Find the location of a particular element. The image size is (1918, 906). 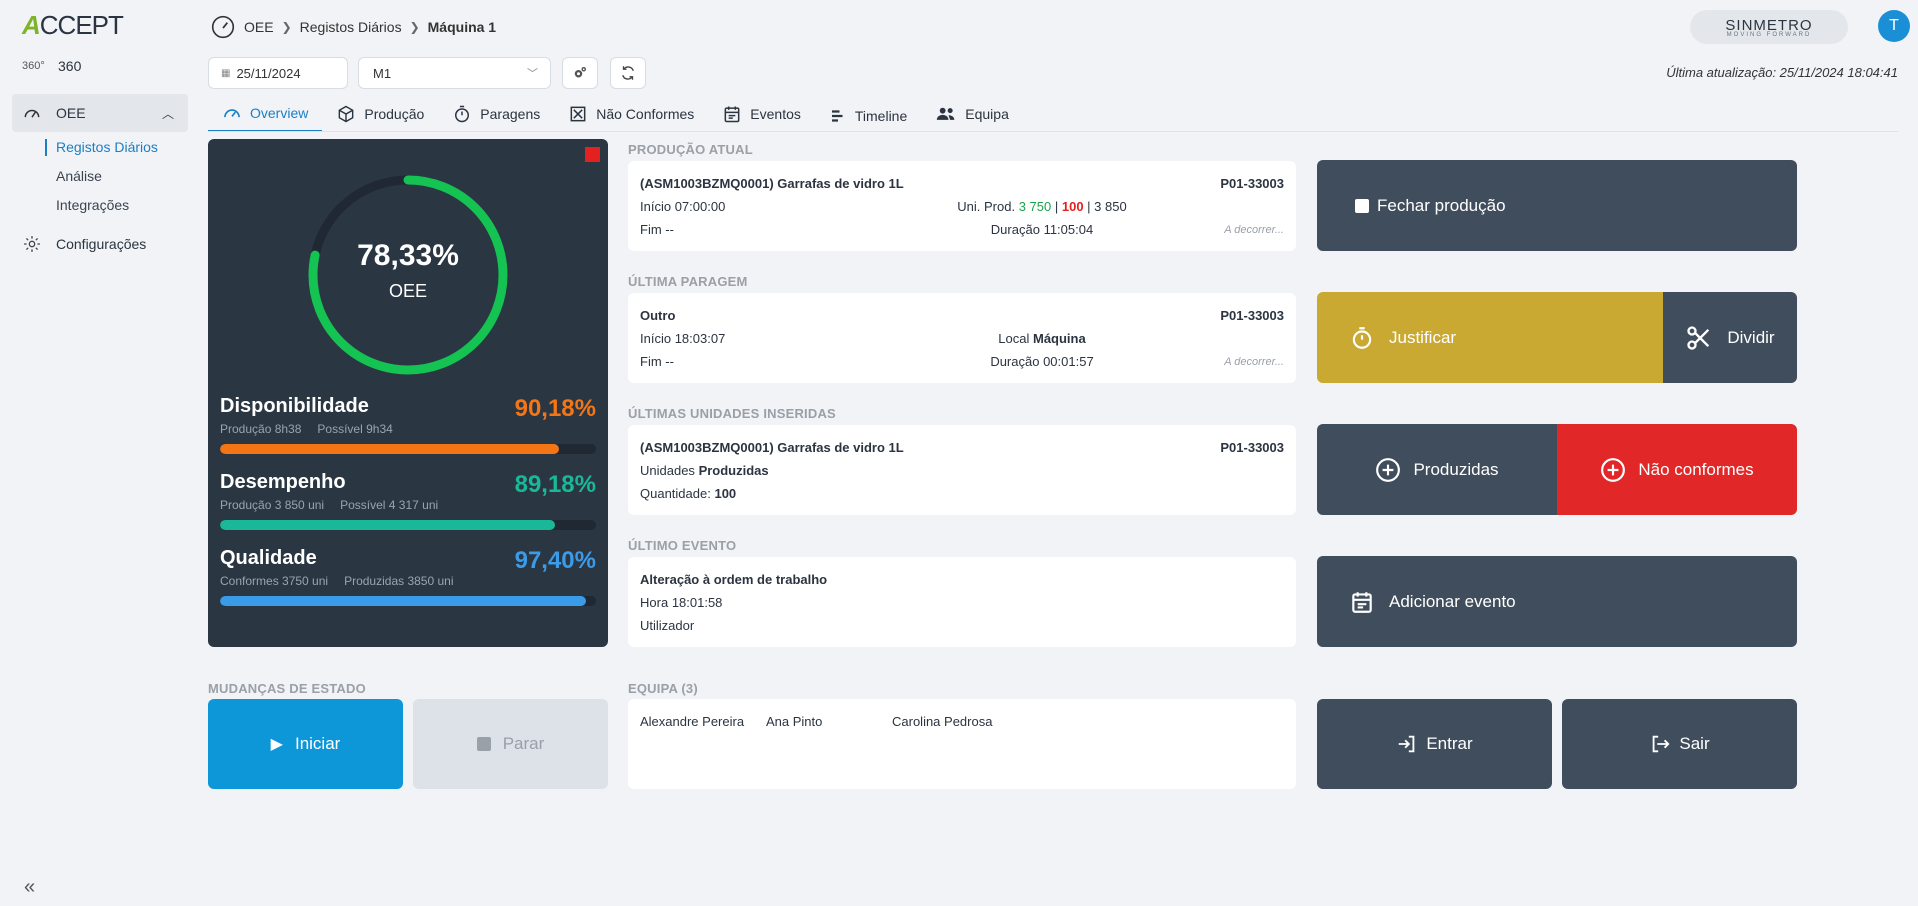

machine-select: M1 ﹀ is located at coordinates (454, 73).